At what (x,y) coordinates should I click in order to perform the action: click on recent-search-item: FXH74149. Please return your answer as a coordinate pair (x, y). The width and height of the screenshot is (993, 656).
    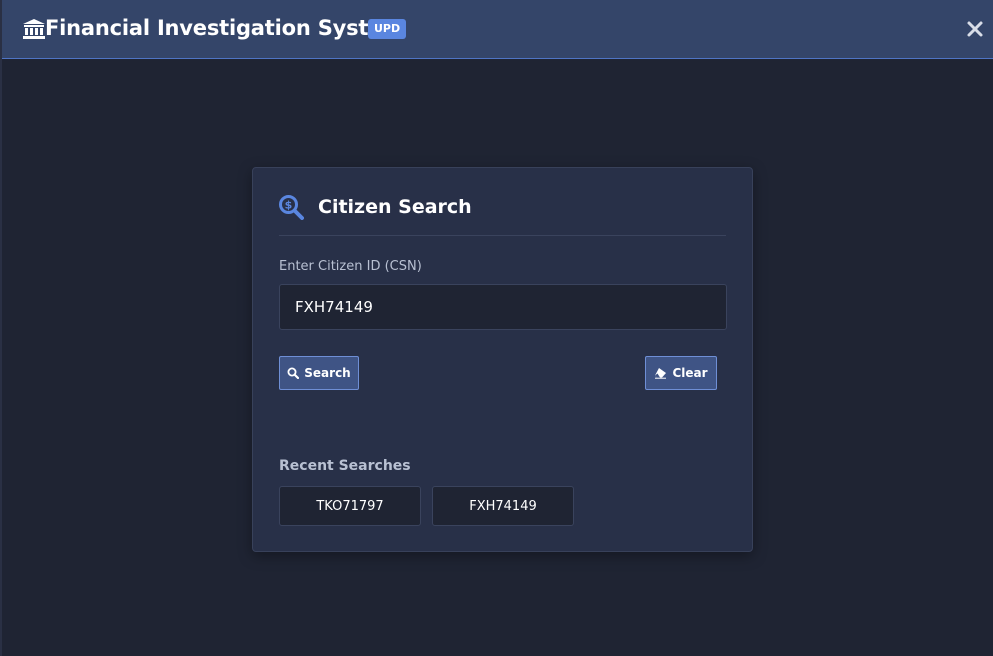
    Looking at the image, I should click on (503, 506).